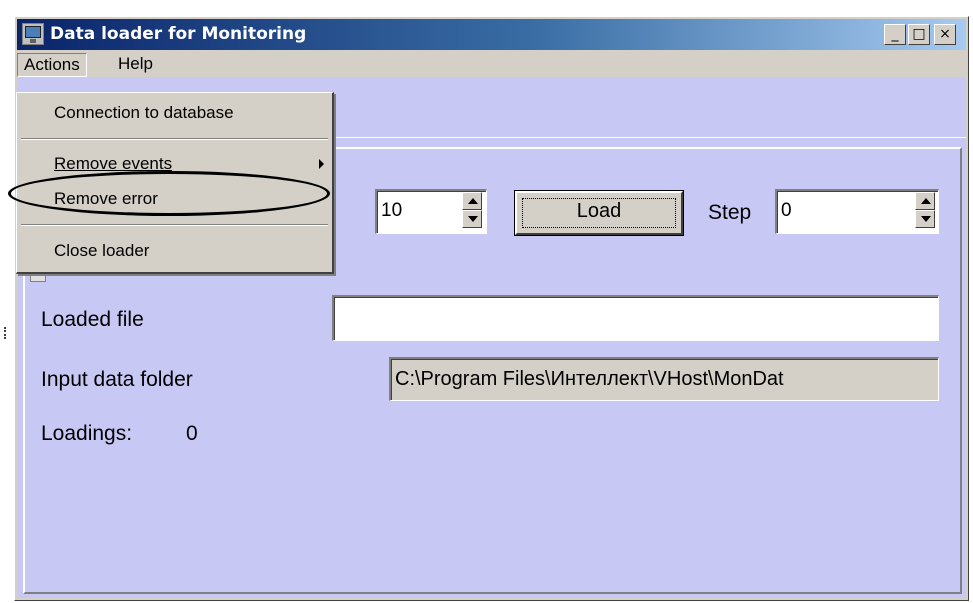 The width and height of the screenshot is (973, 603). What do you see at coordinates (945, 34) in the screenshot?
I see `close-button: ×` at bounding box center [945, 34].